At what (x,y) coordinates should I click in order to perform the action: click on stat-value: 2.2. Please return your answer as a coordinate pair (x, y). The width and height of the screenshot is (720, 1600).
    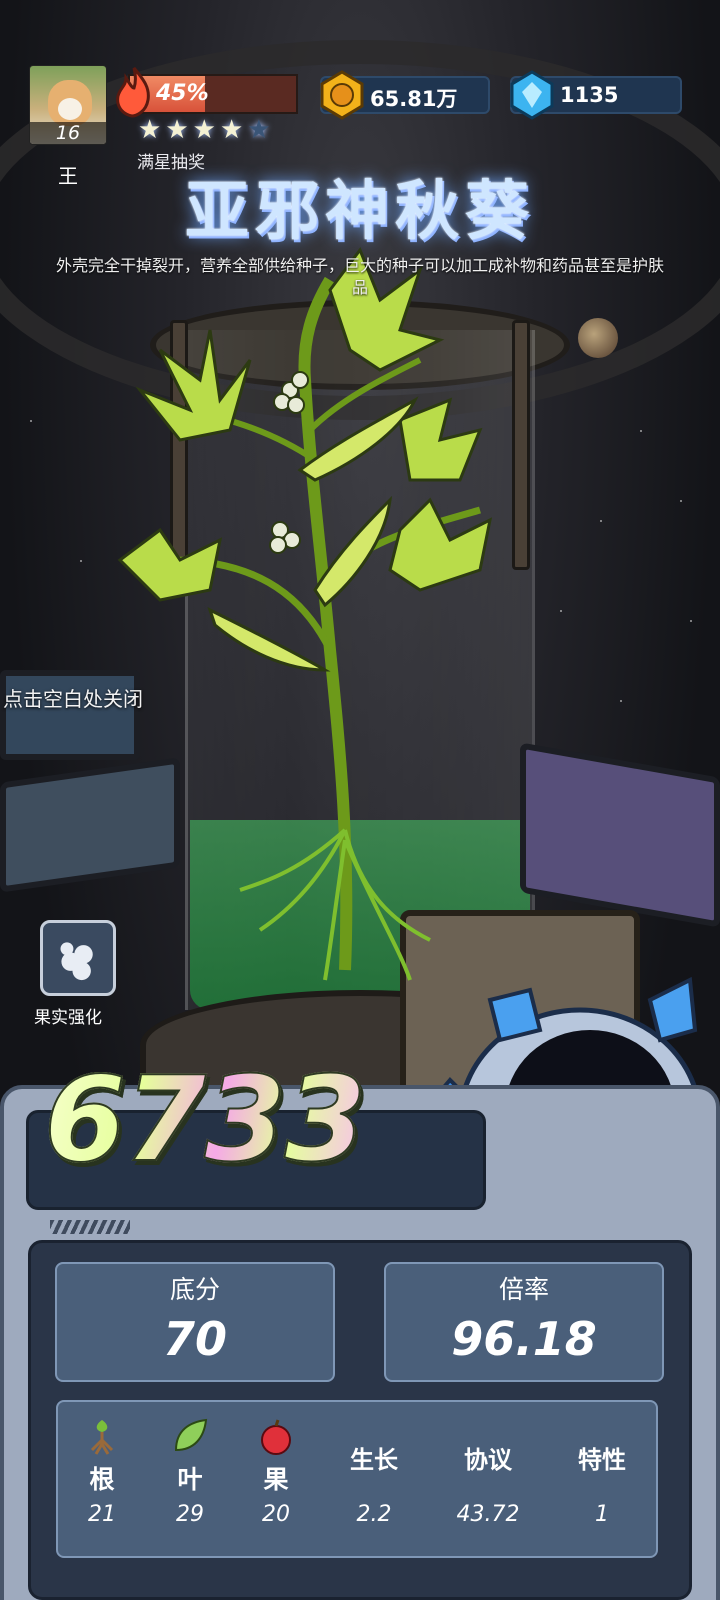
    Looking at the image, I should click on (374, 1514).